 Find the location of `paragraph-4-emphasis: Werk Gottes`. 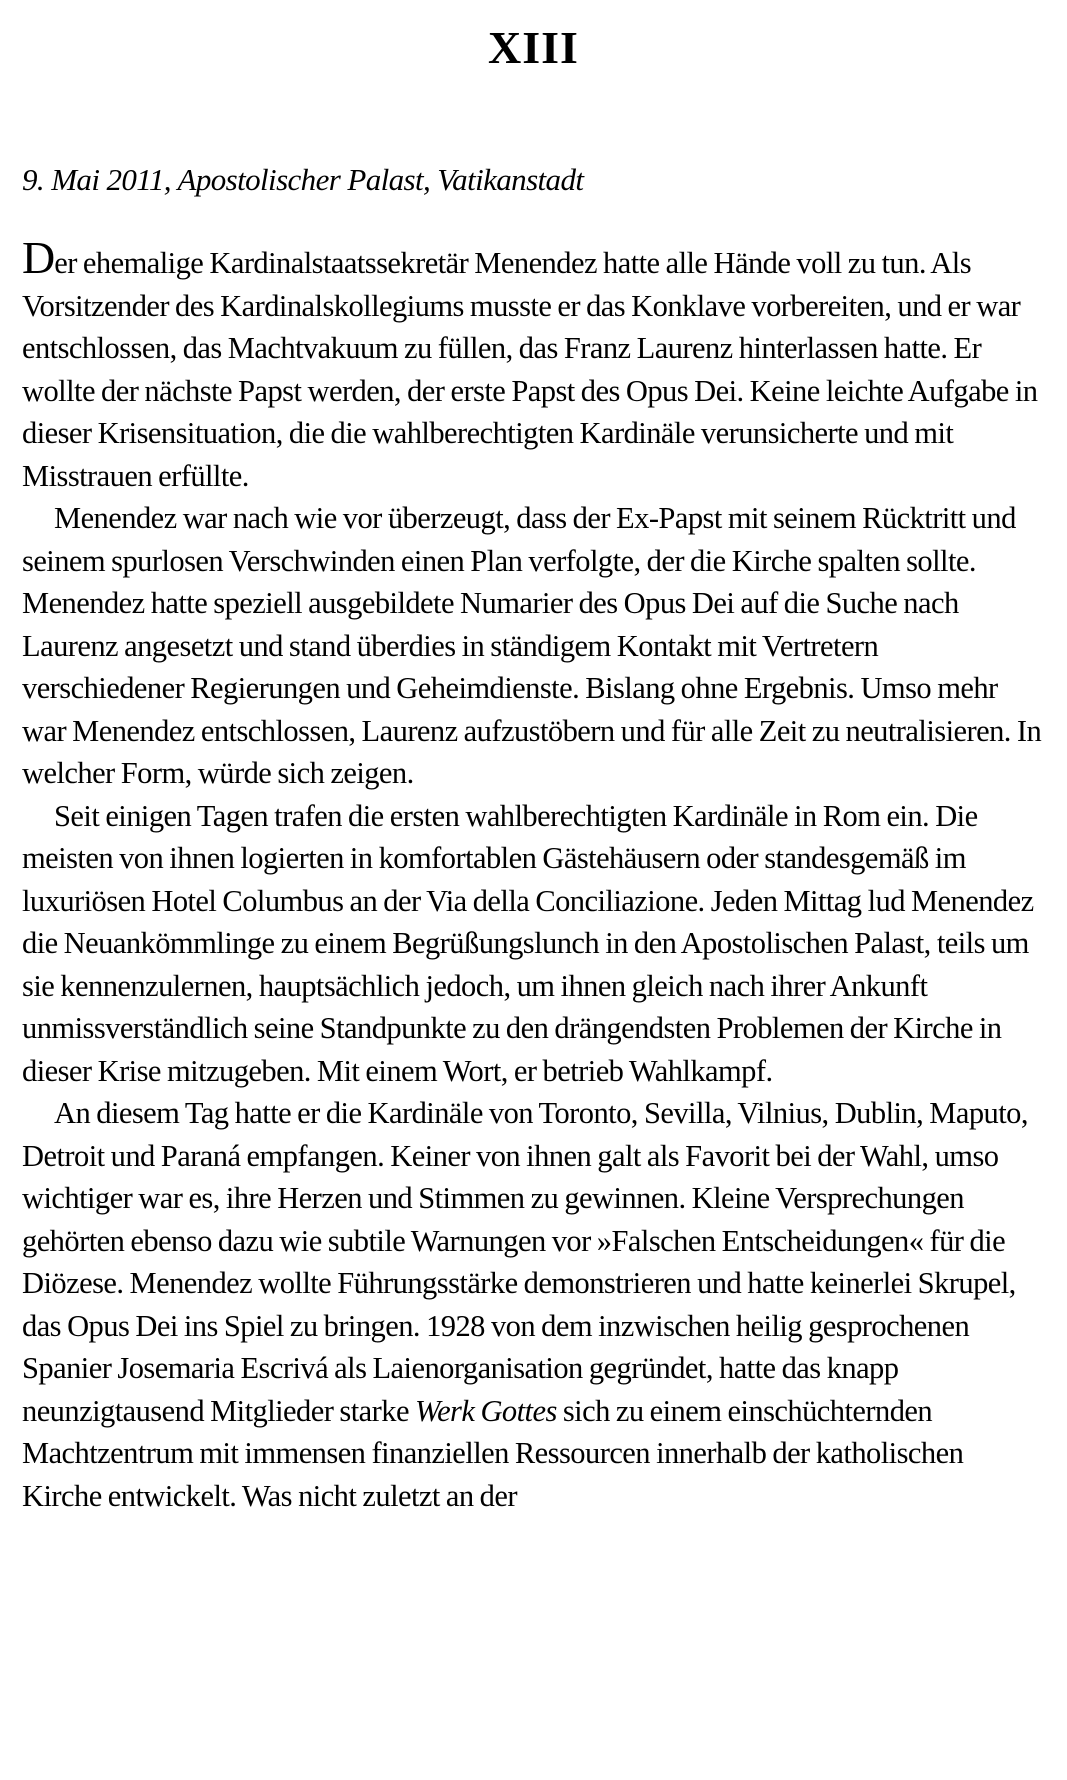

paragraph-4-emphasis: Werk Gottes is located at coordinates (486, 1410).